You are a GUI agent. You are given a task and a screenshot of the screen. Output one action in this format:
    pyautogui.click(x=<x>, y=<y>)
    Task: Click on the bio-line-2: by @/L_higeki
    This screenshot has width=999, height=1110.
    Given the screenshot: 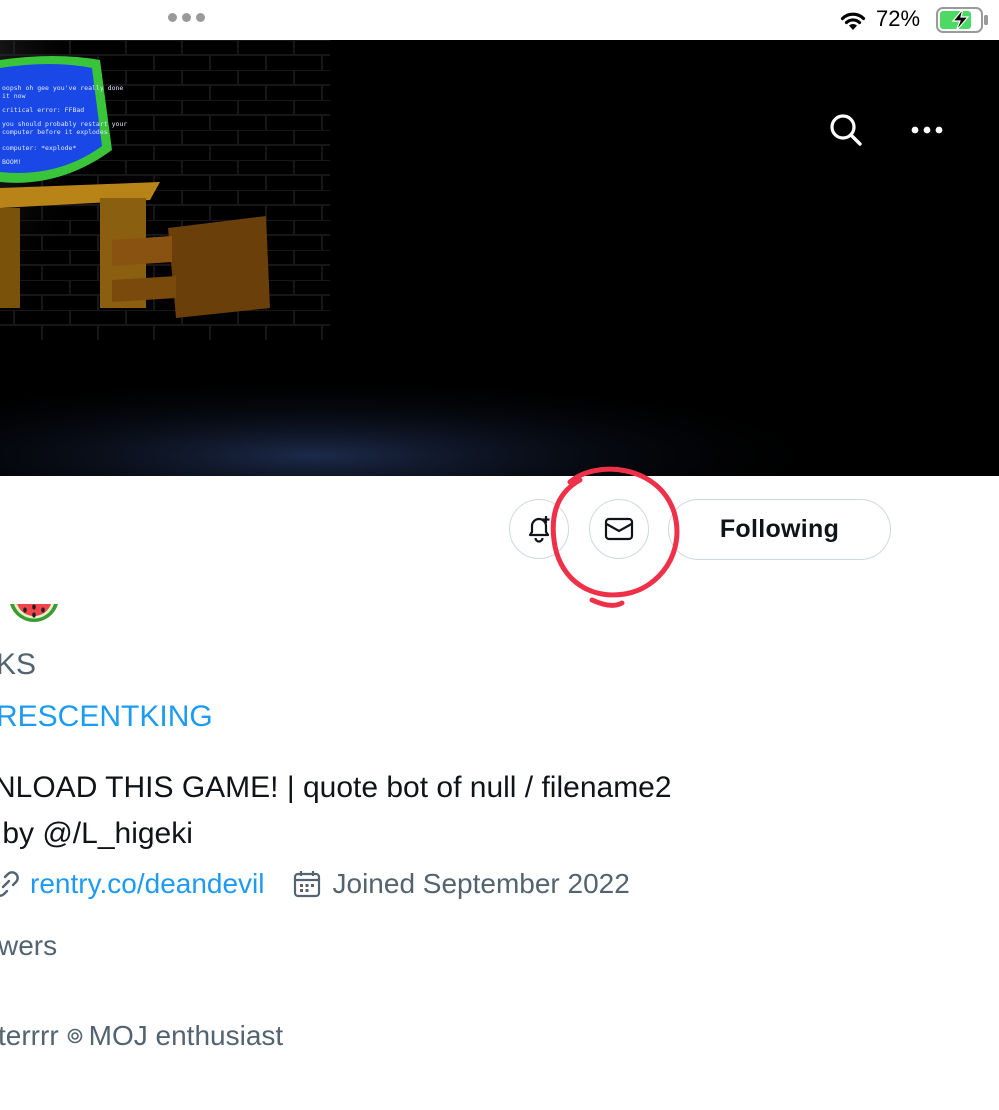 What is the action you would take?
    pyautogui.click(x=96, y=833)
    